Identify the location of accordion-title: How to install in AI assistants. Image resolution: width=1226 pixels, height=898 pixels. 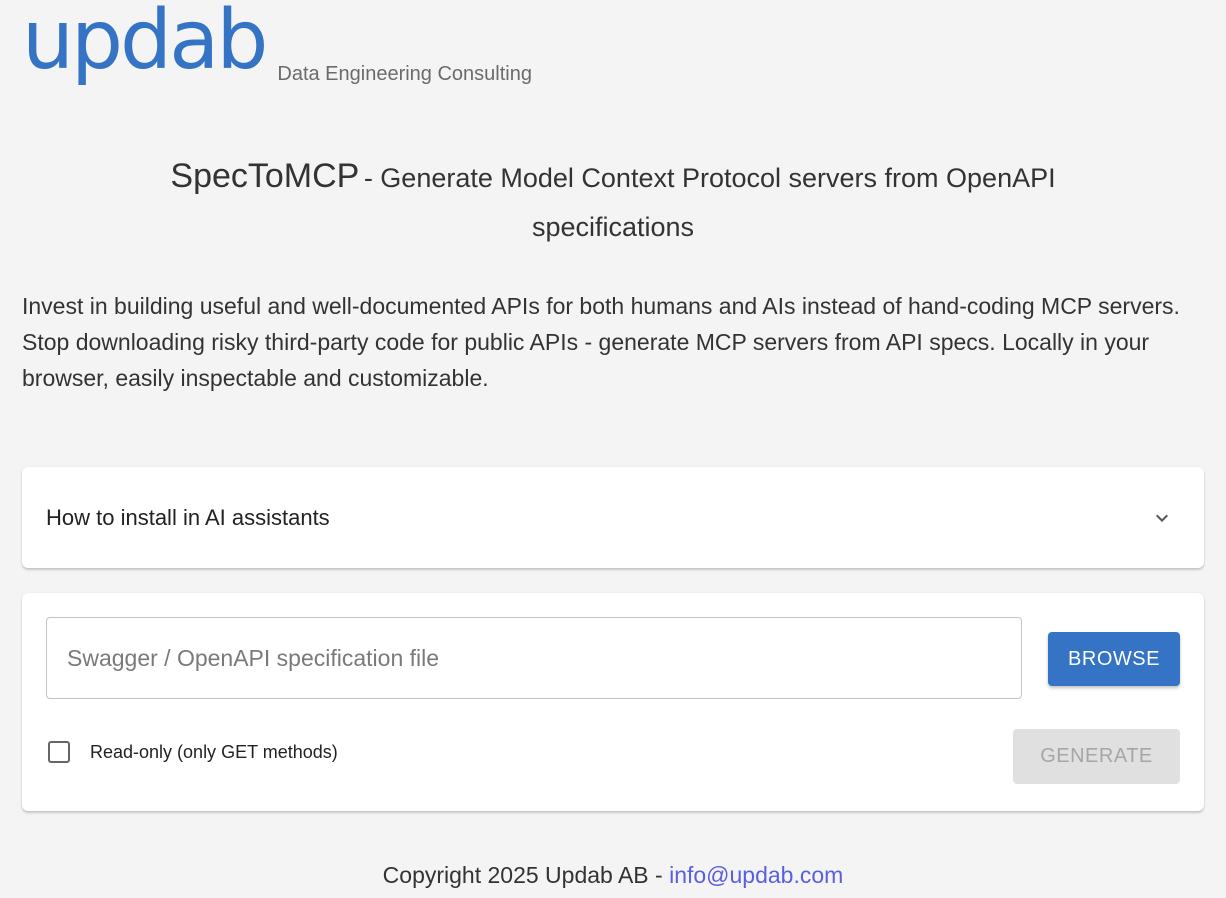
(188, 517).